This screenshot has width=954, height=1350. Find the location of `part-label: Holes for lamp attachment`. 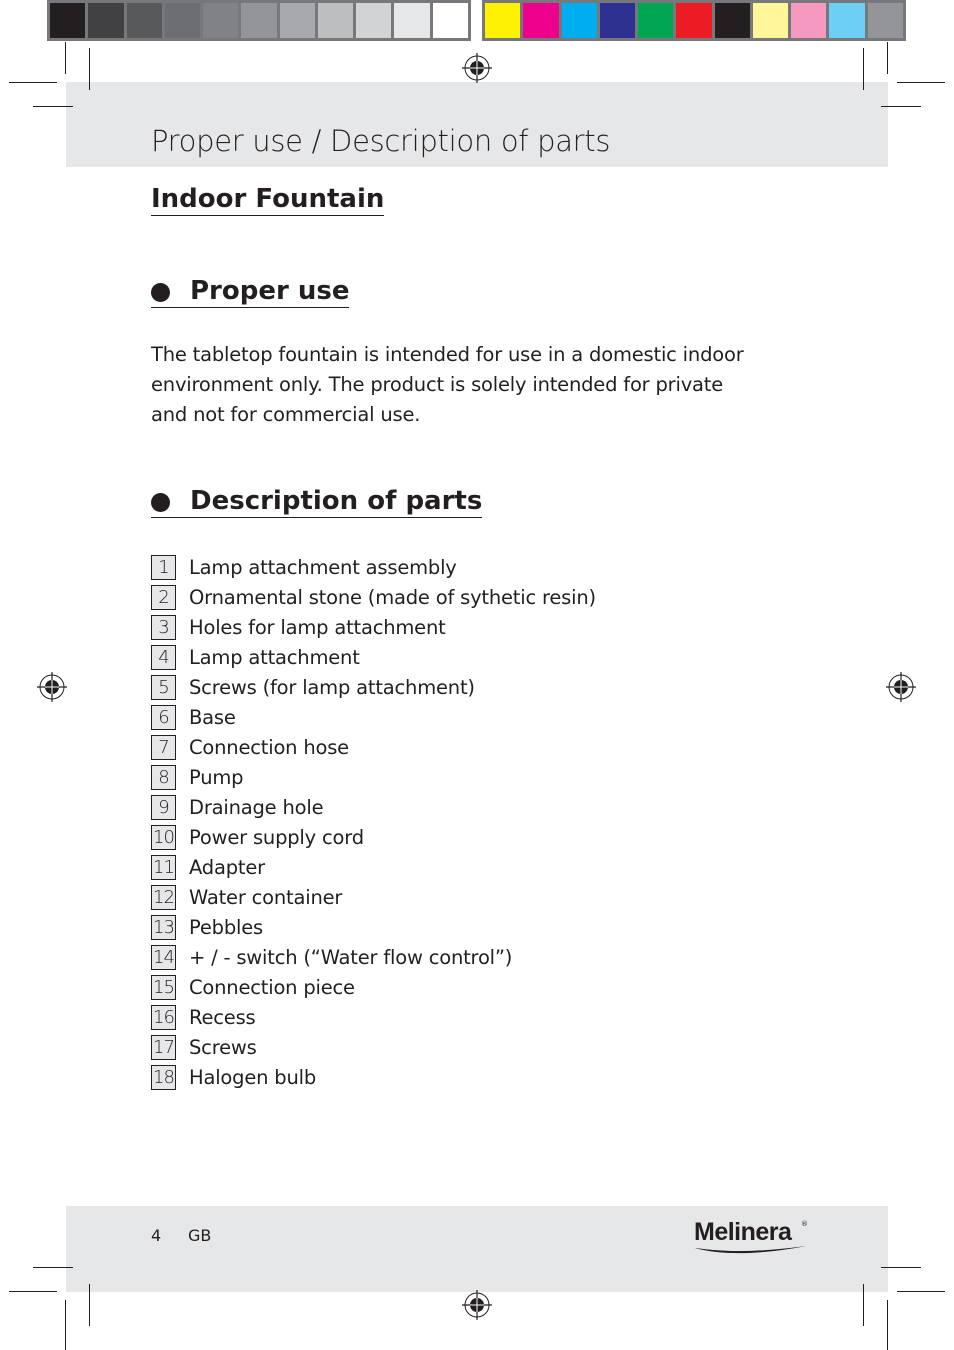

part-label: Holes for lamp attachment is located at coordinates (317, 627).